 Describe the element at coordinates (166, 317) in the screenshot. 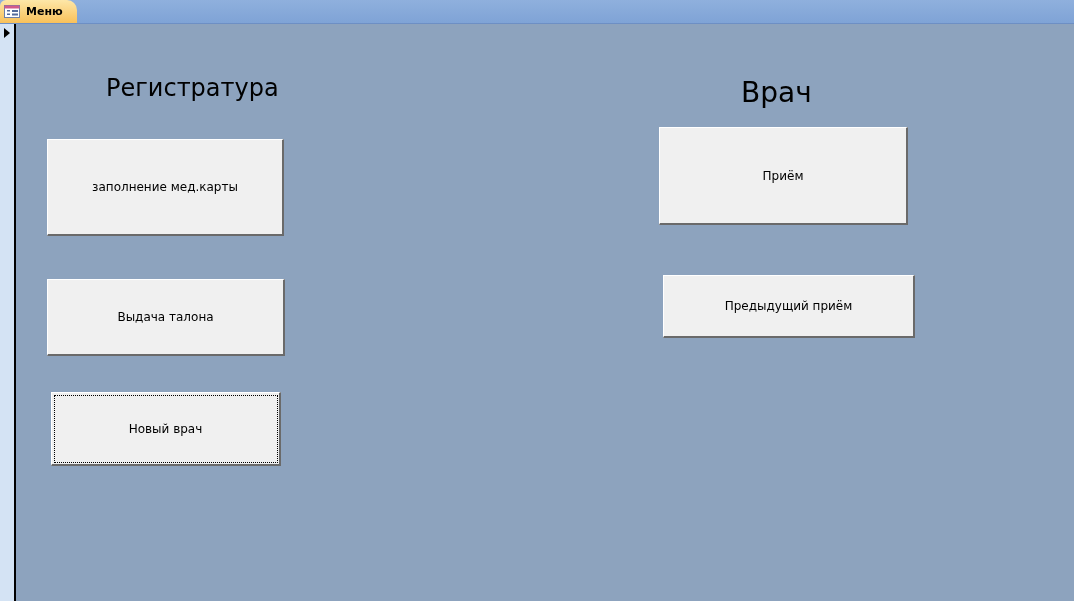

I see `menu-button: Выдача талона` at that location.